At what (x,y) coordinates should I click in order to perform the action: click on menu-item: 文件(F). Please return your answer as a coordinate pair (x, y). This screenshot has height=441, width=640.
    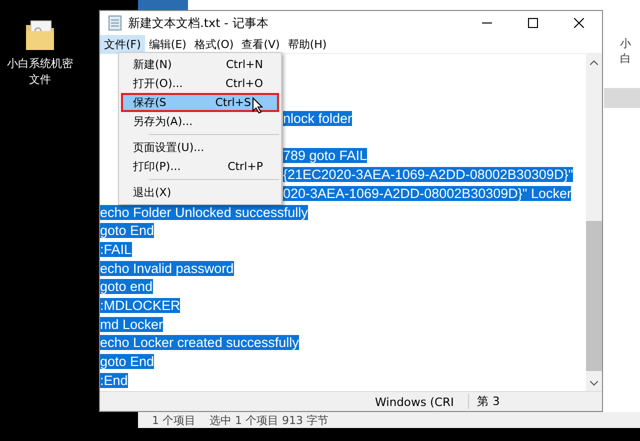
    Looking at the image, I should click on (122, 44).